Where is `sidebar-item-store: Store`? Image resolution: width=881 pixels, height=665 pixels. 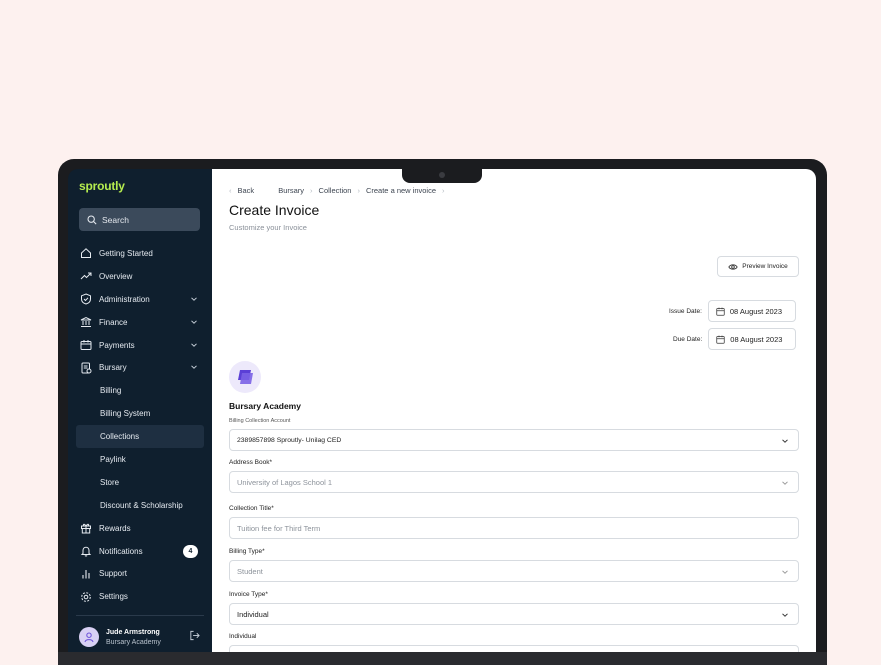 sidebar-item-store: Store is located at coordinates (140, 482).